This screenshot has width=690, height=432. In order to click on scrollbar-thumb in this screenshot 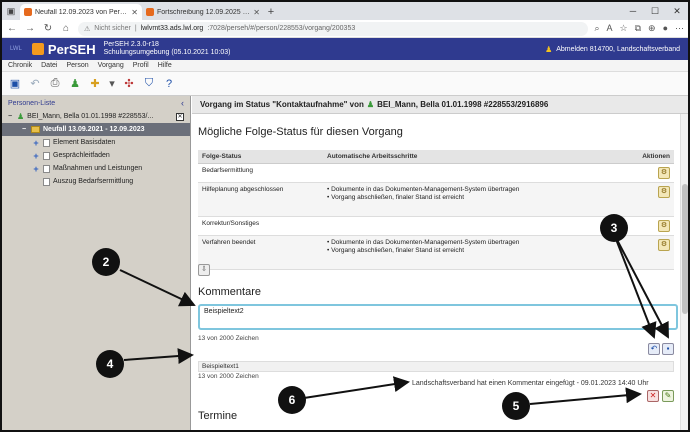, I will do `click(685, 249)`.